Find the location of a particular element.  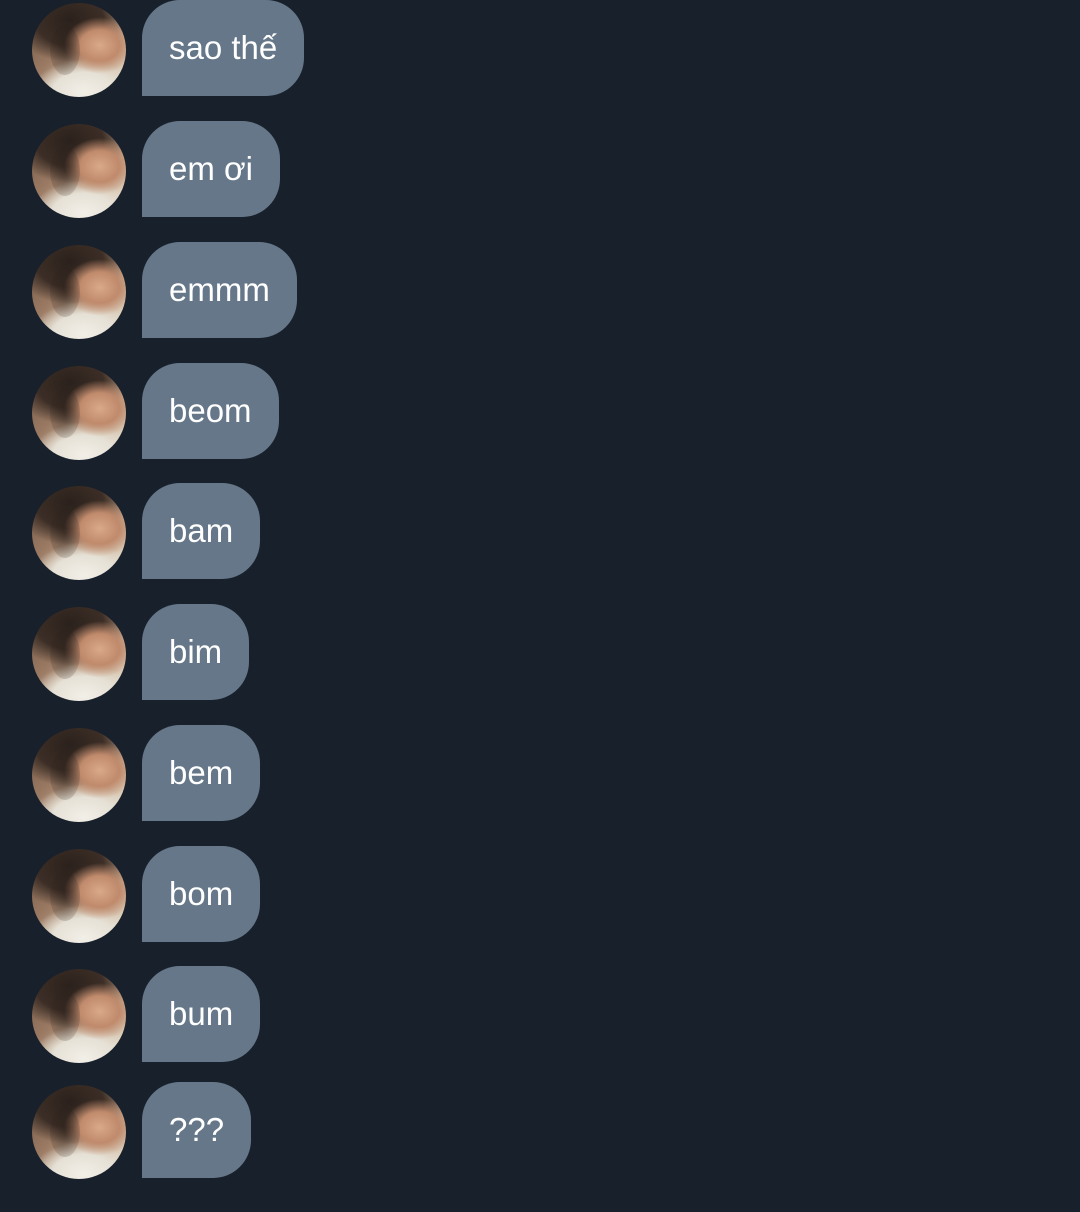

message-text: bom is located at coordinates (201, 893).